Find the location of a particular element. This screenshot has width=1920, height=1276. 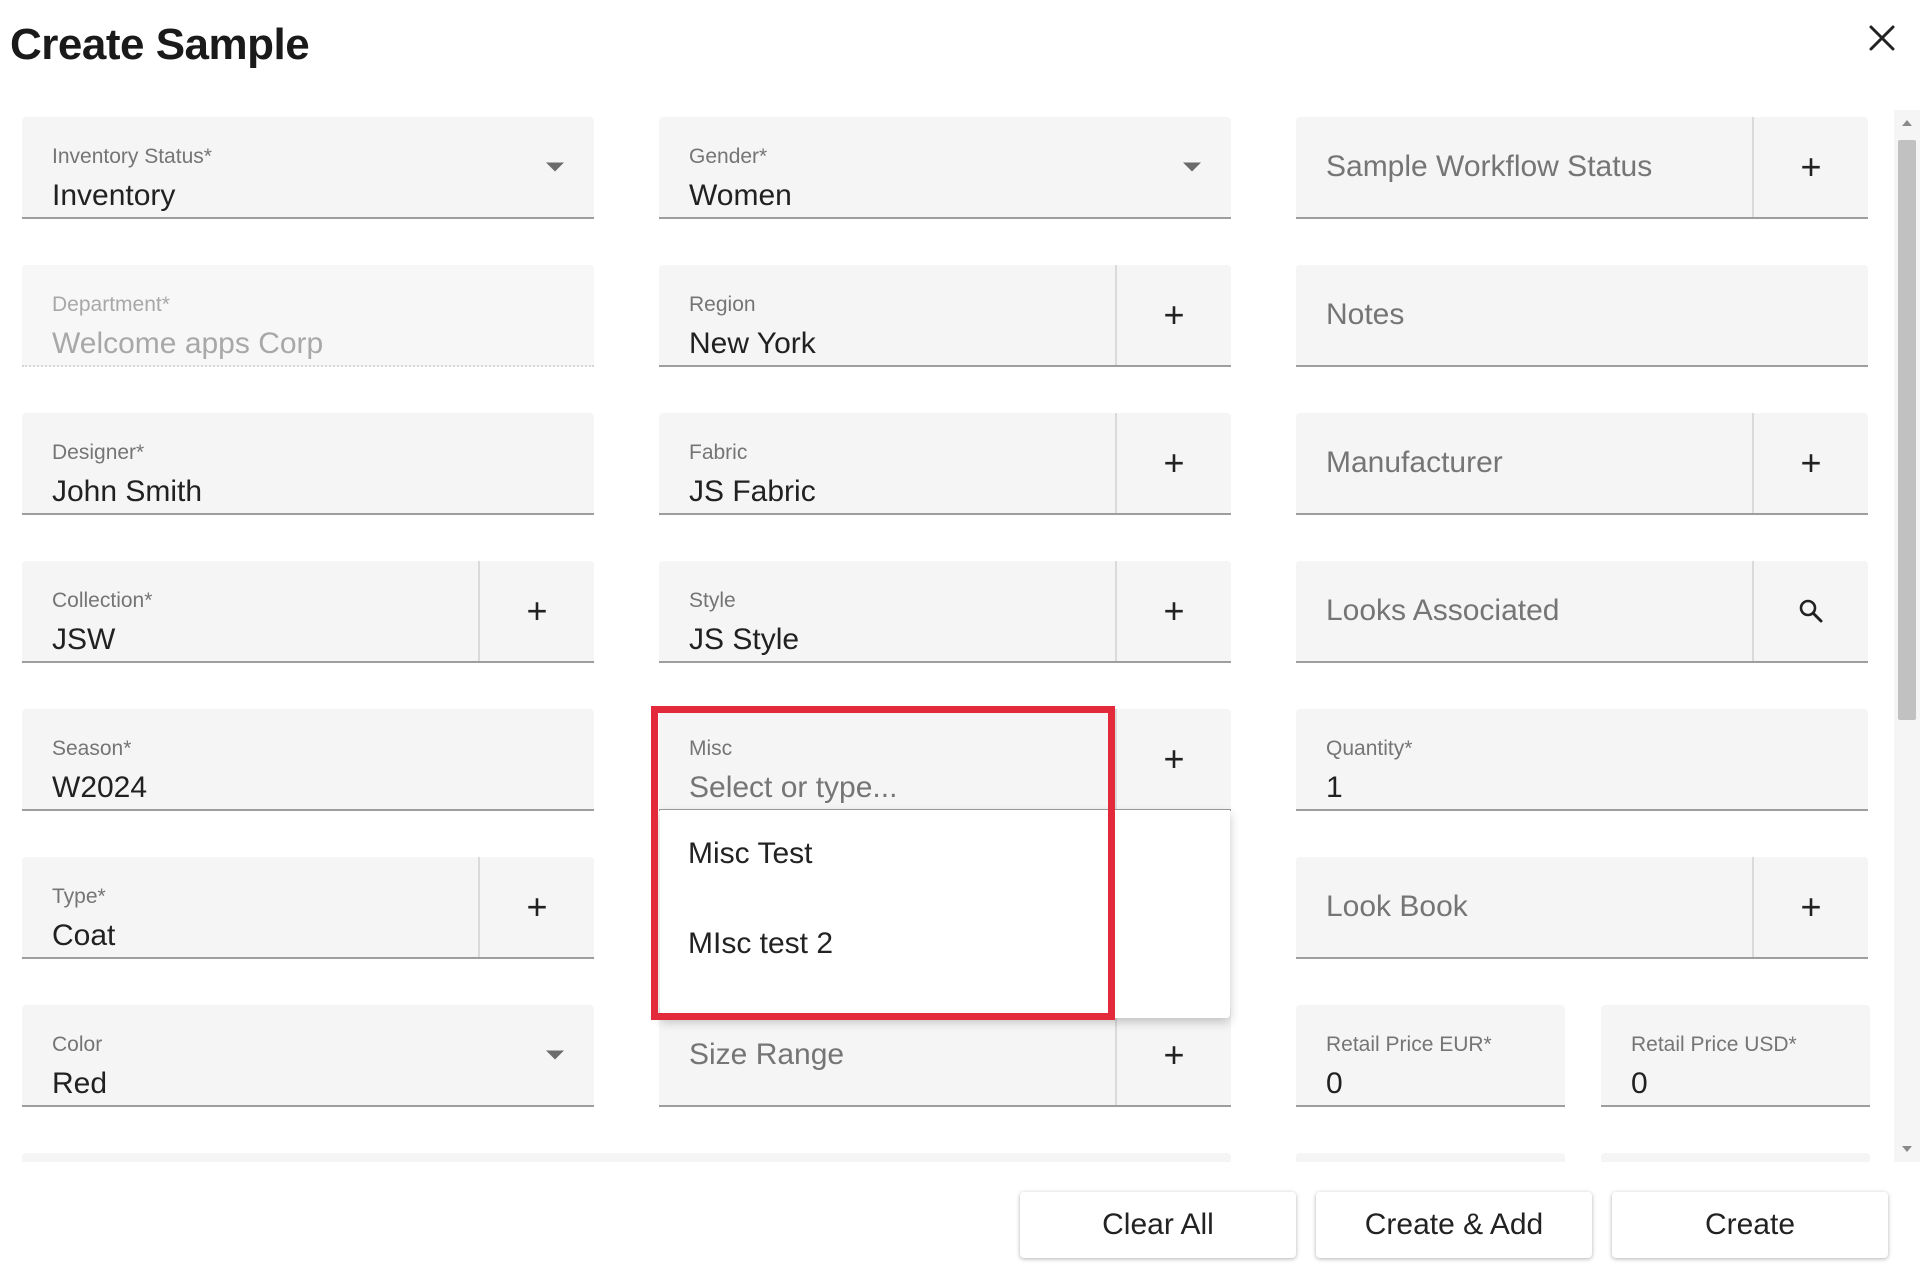

manufacturer-placeholder: Manufacturer is located at coordinates (1414, 462).